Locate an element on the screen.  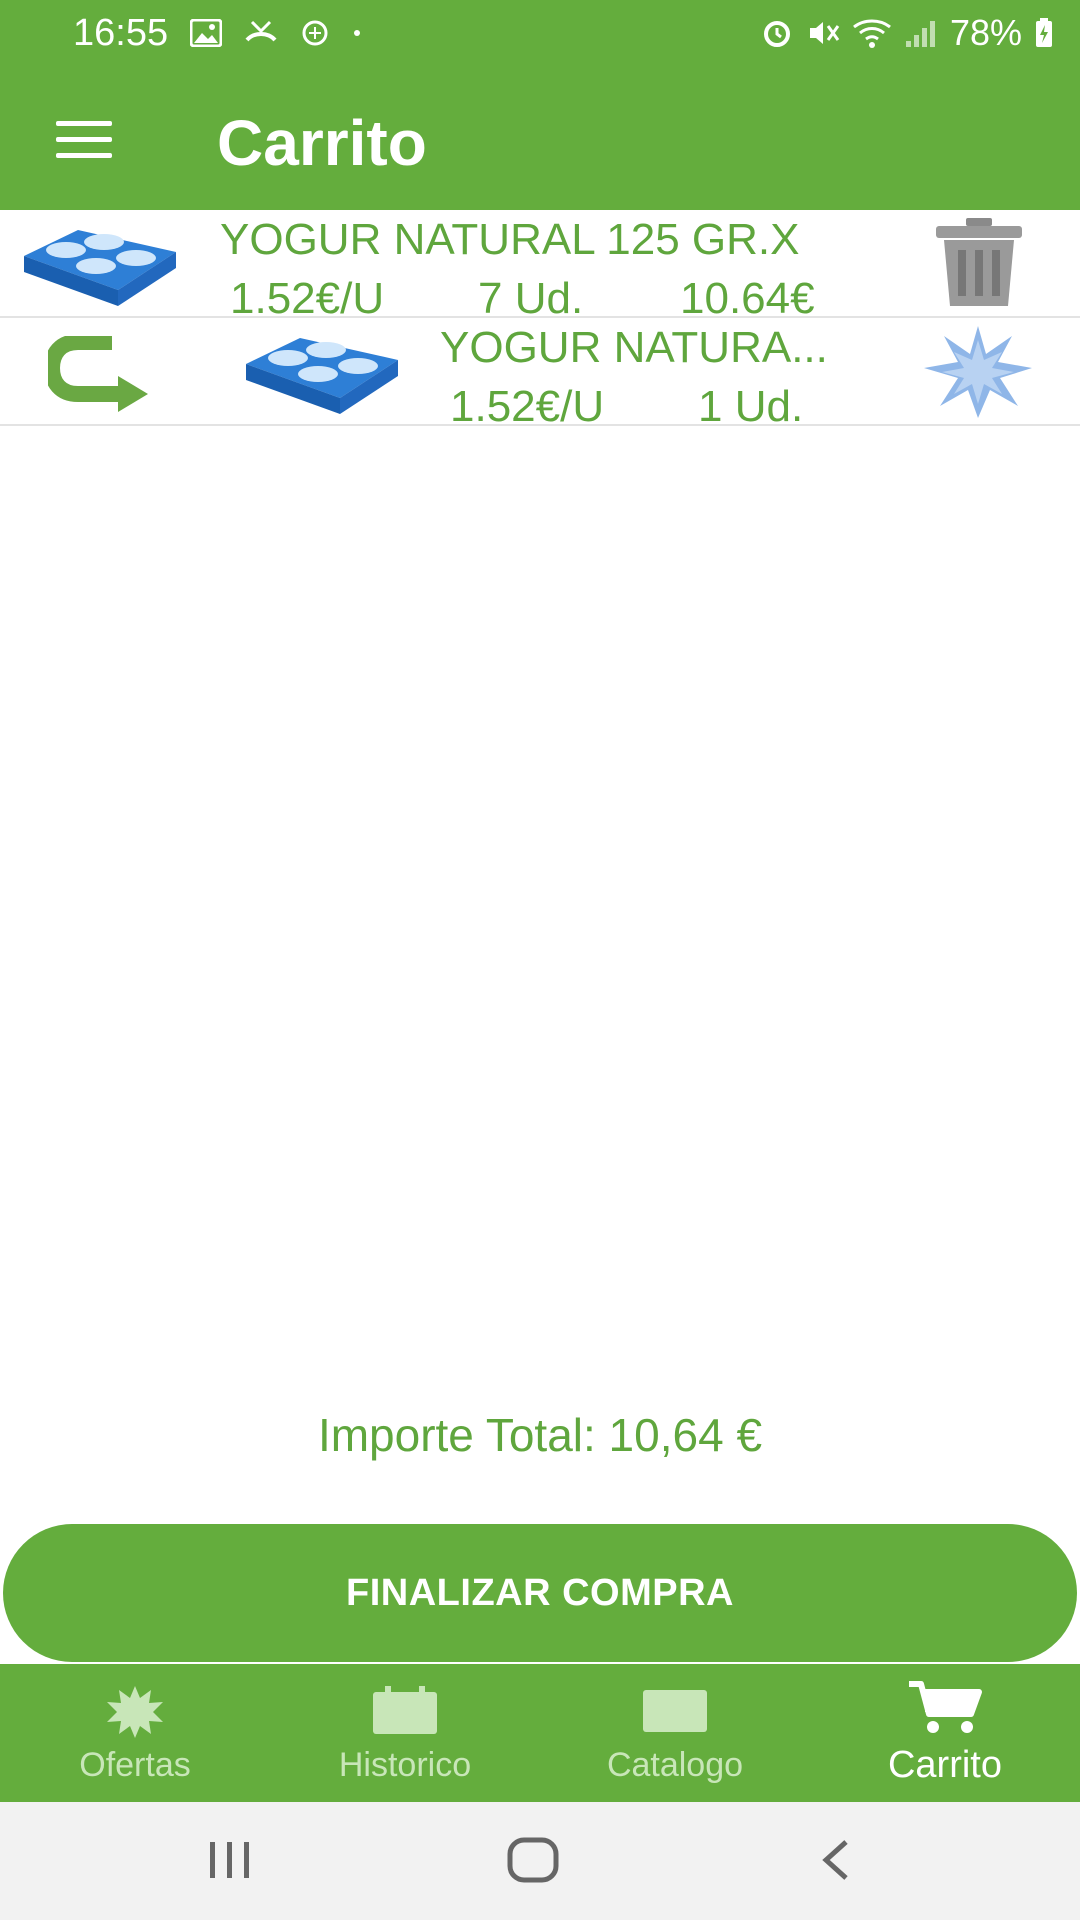
nav-label-catalogo: Catalogo is located at coordinates (675, 1765).